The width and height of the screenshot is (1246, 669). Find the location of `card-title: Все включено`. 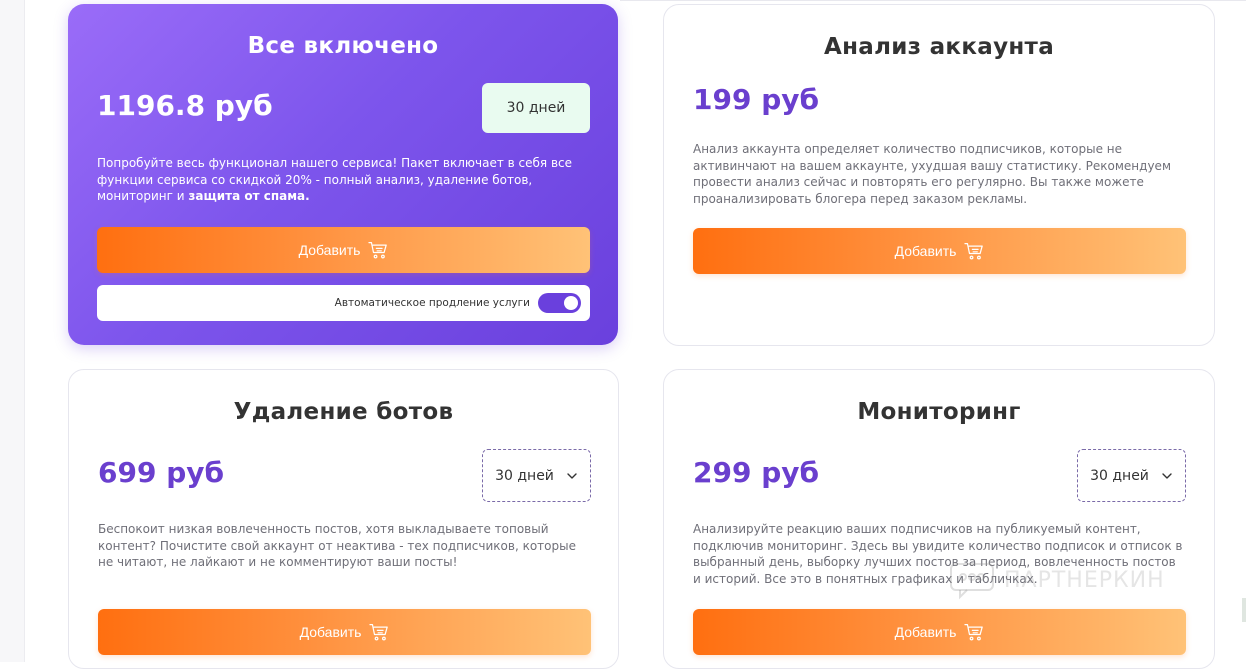

card-title: Все включено is located at coordinates (343, 46).